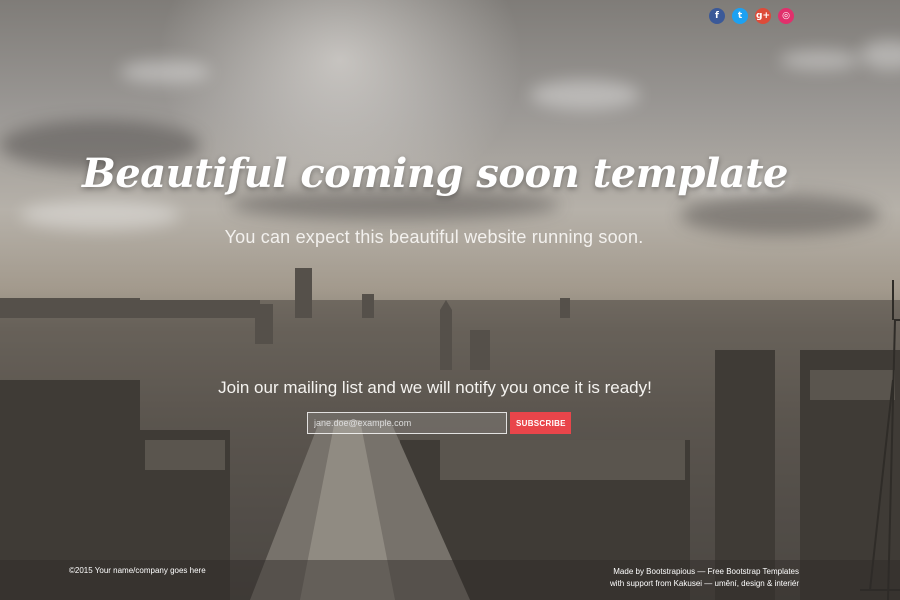 The height and width of the screenshot is (600, 900). What do you see at coordinates (435, 173) in the screenshot?
I see `page-title: Beautiful coming soon template` at bounding box center [435, 173].